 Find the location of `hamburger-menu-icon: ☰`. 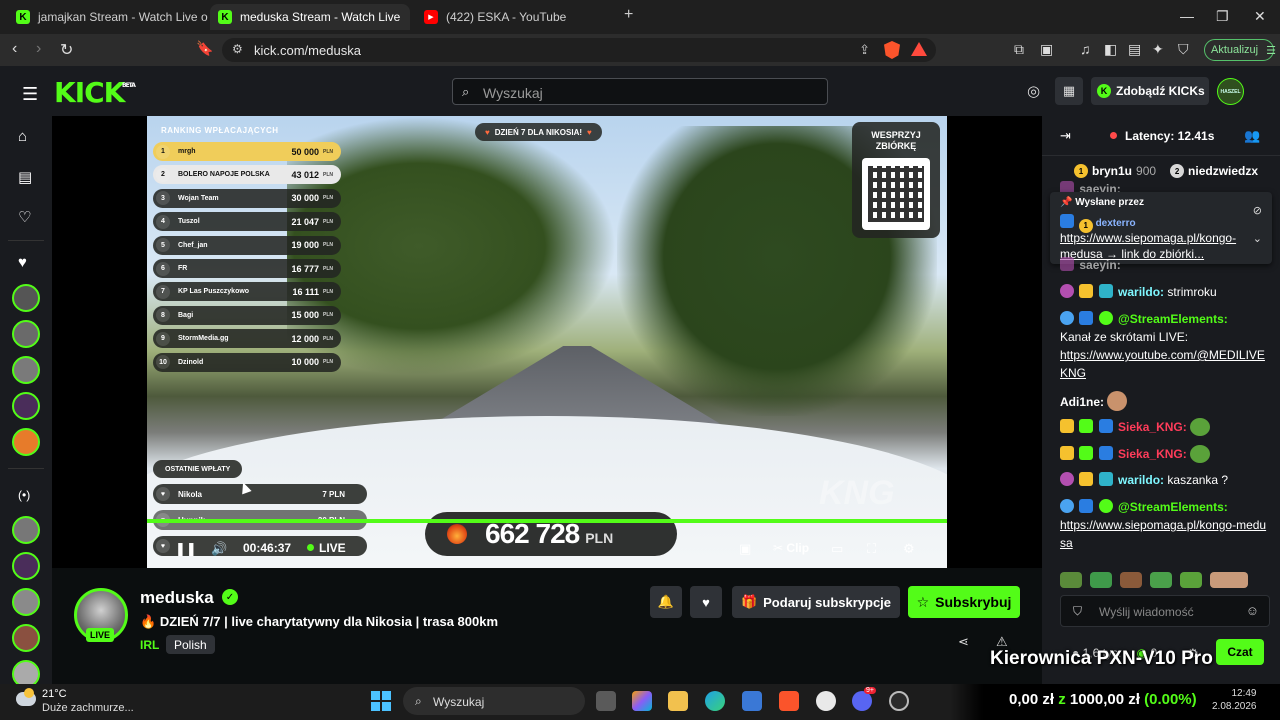

hamburger-menu-icon: ☰ is located at coordinates (30, 94).